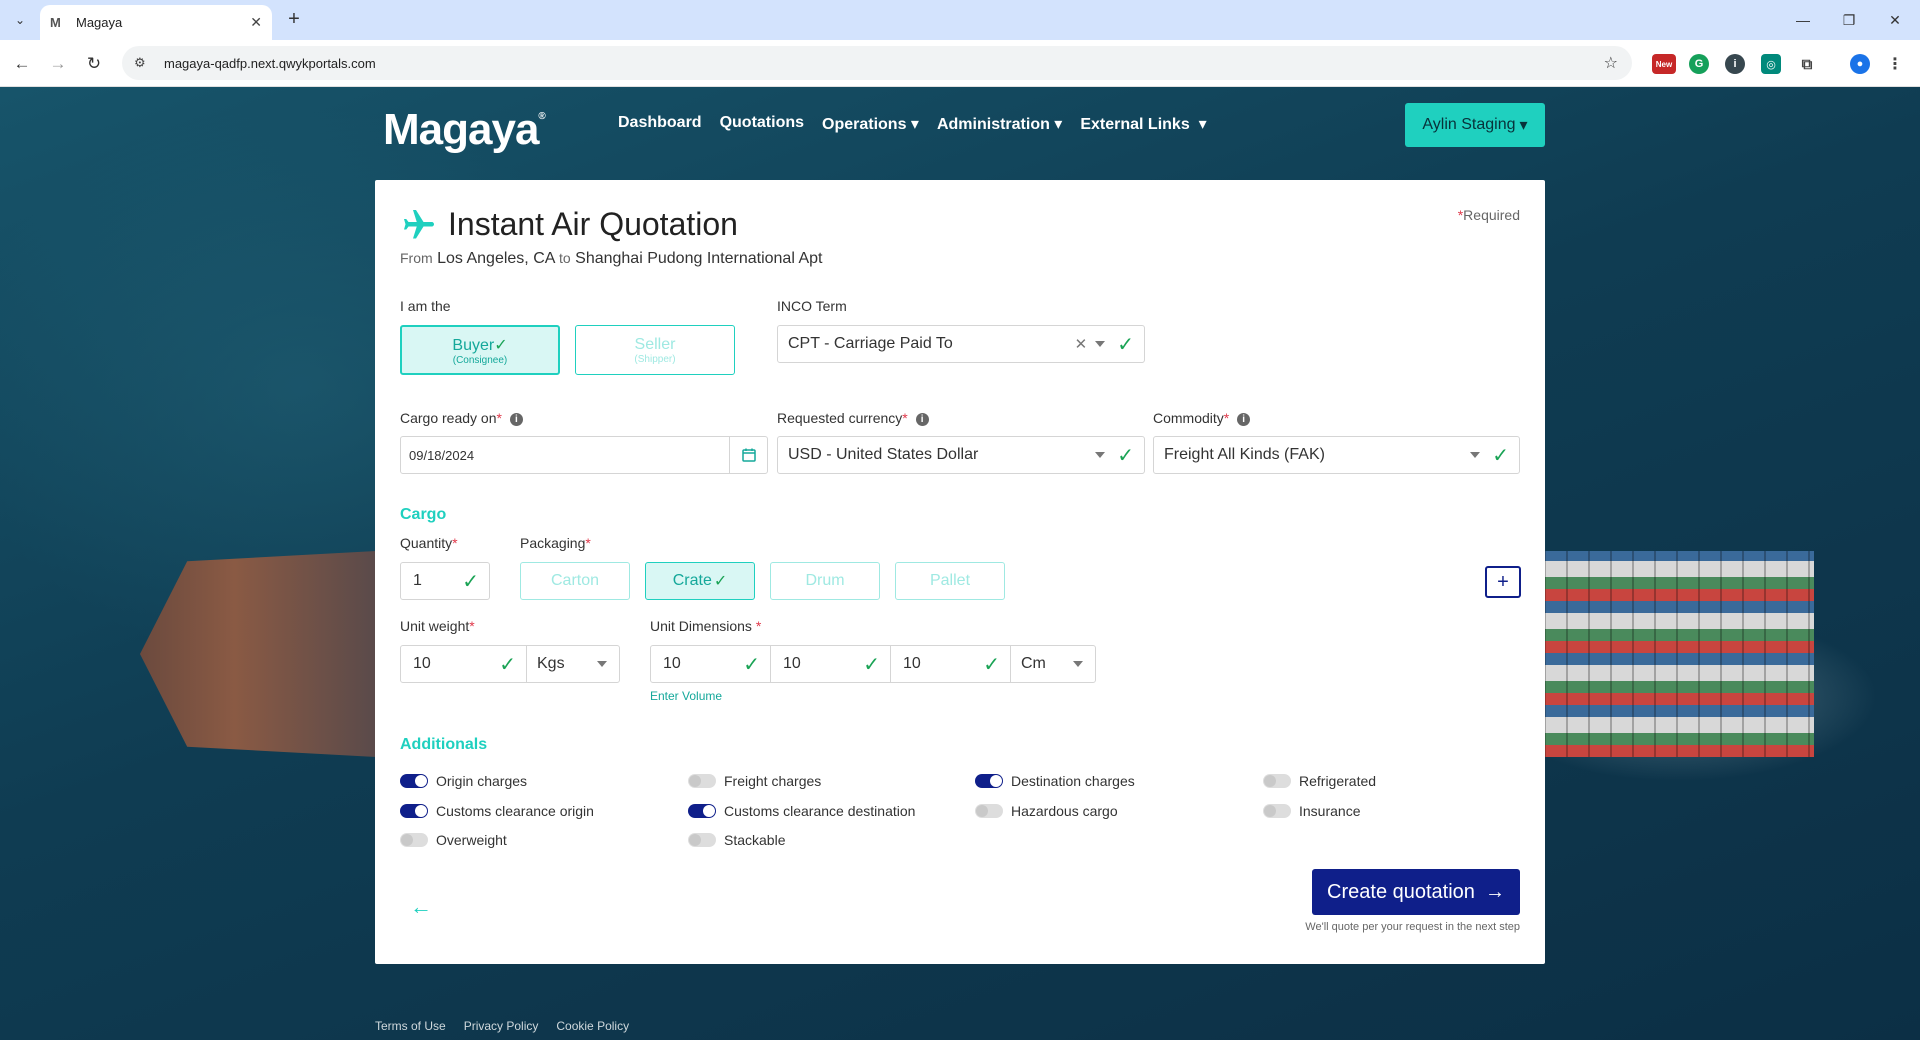 This screenshot has height=1040, width=1920. I want to click on extension-new-icon: New, so click(1664, 64).